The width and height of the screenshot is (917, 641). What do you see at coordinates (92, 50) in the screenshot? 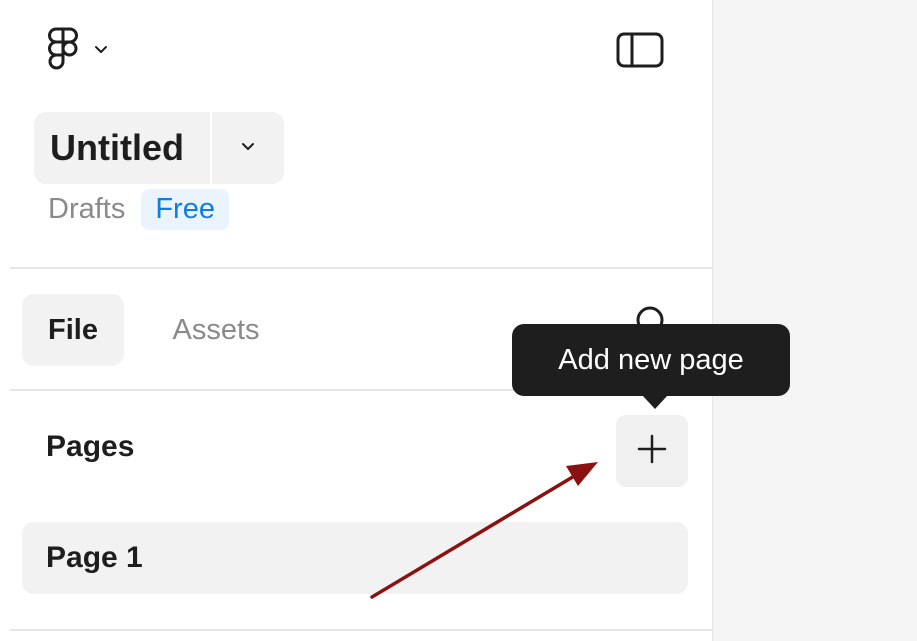
I see `main-menu-button` at bounding box center [92, 50].